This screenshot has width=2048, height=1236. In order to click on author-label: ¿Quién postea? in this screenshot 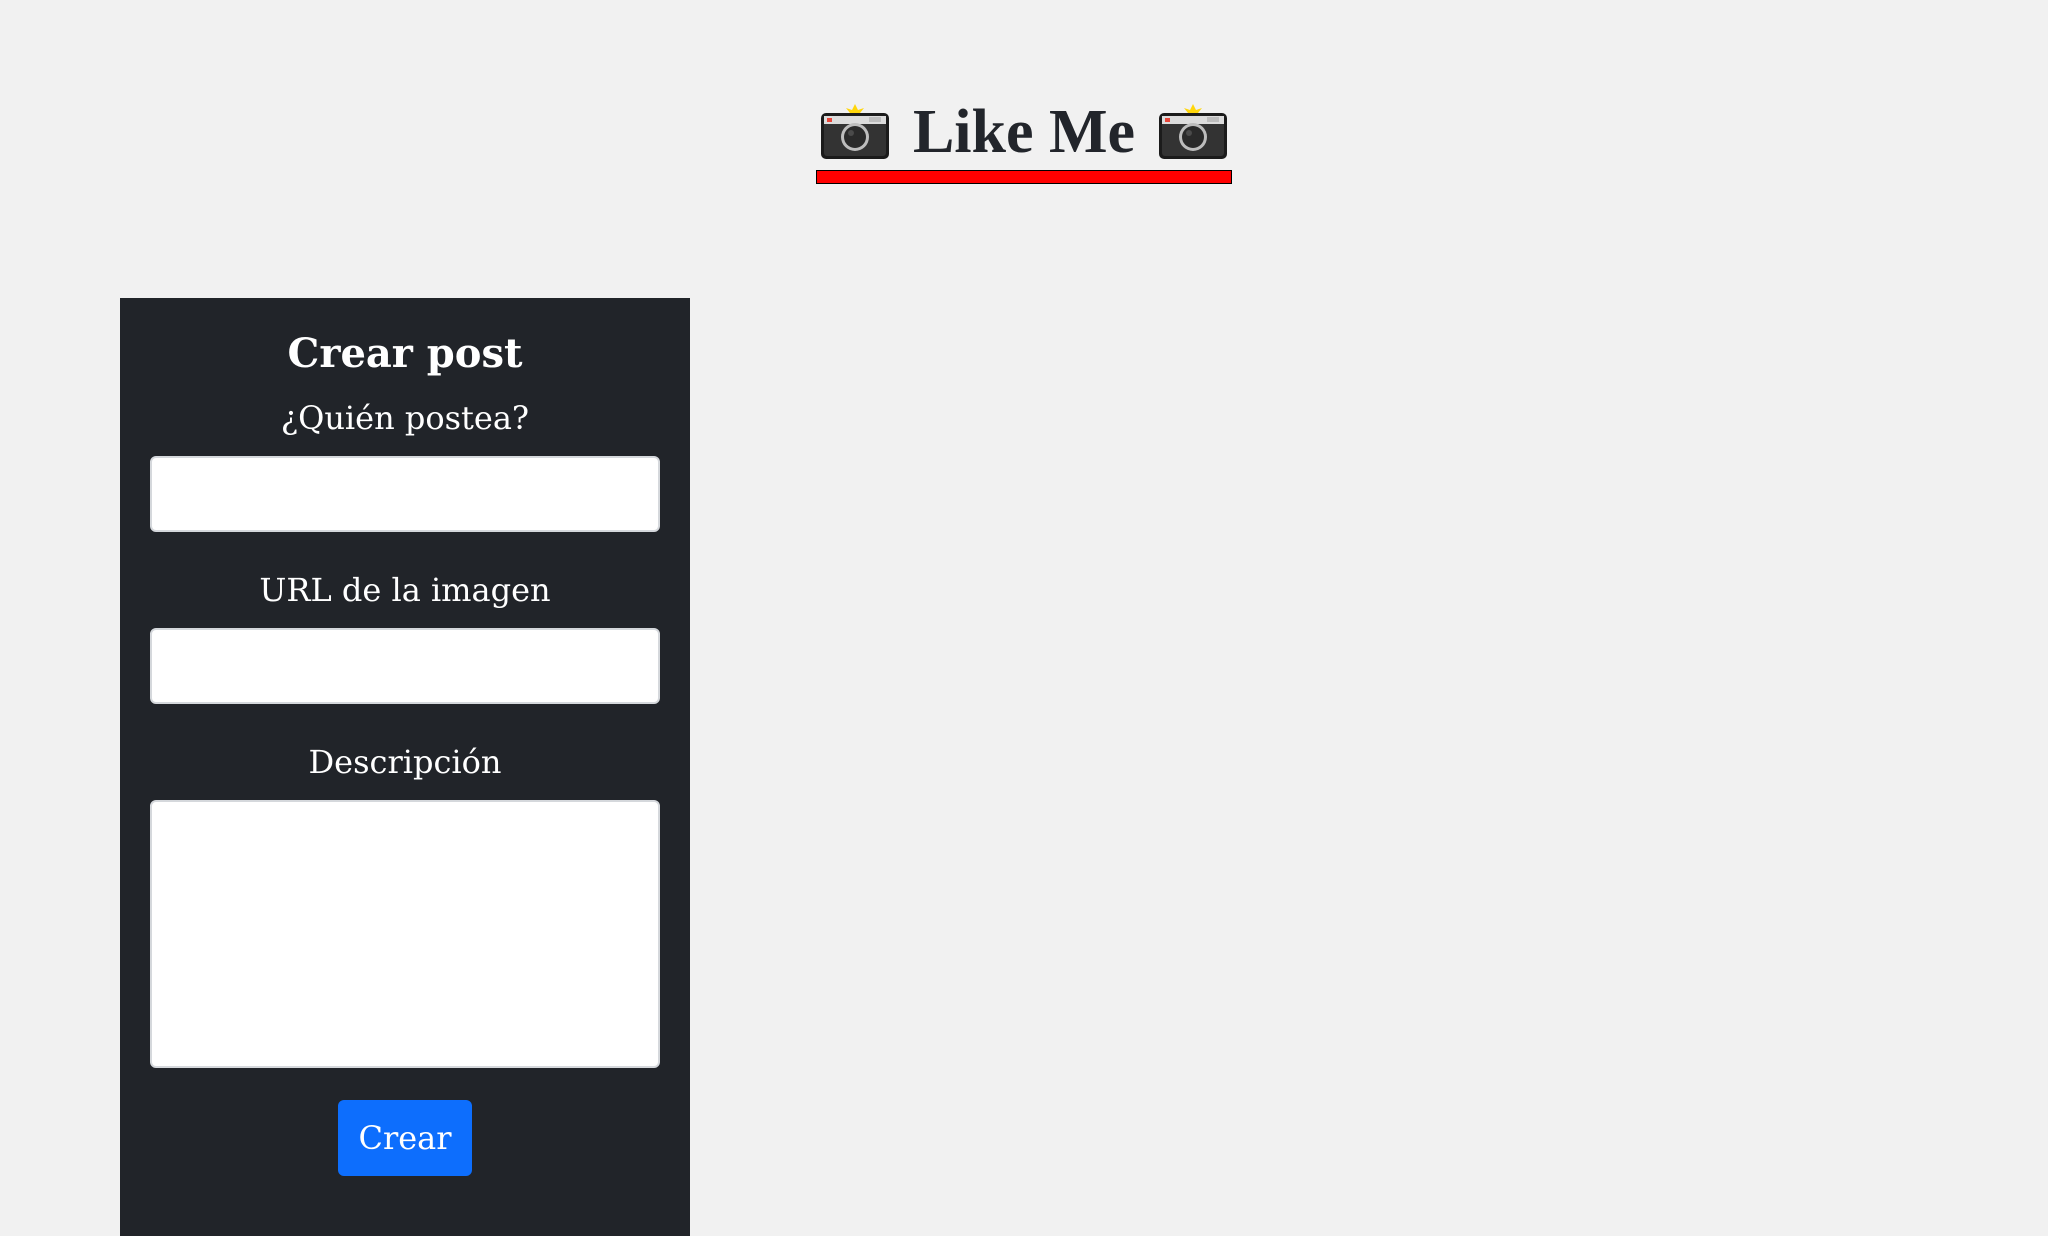, I will do `click(405, 418)`.